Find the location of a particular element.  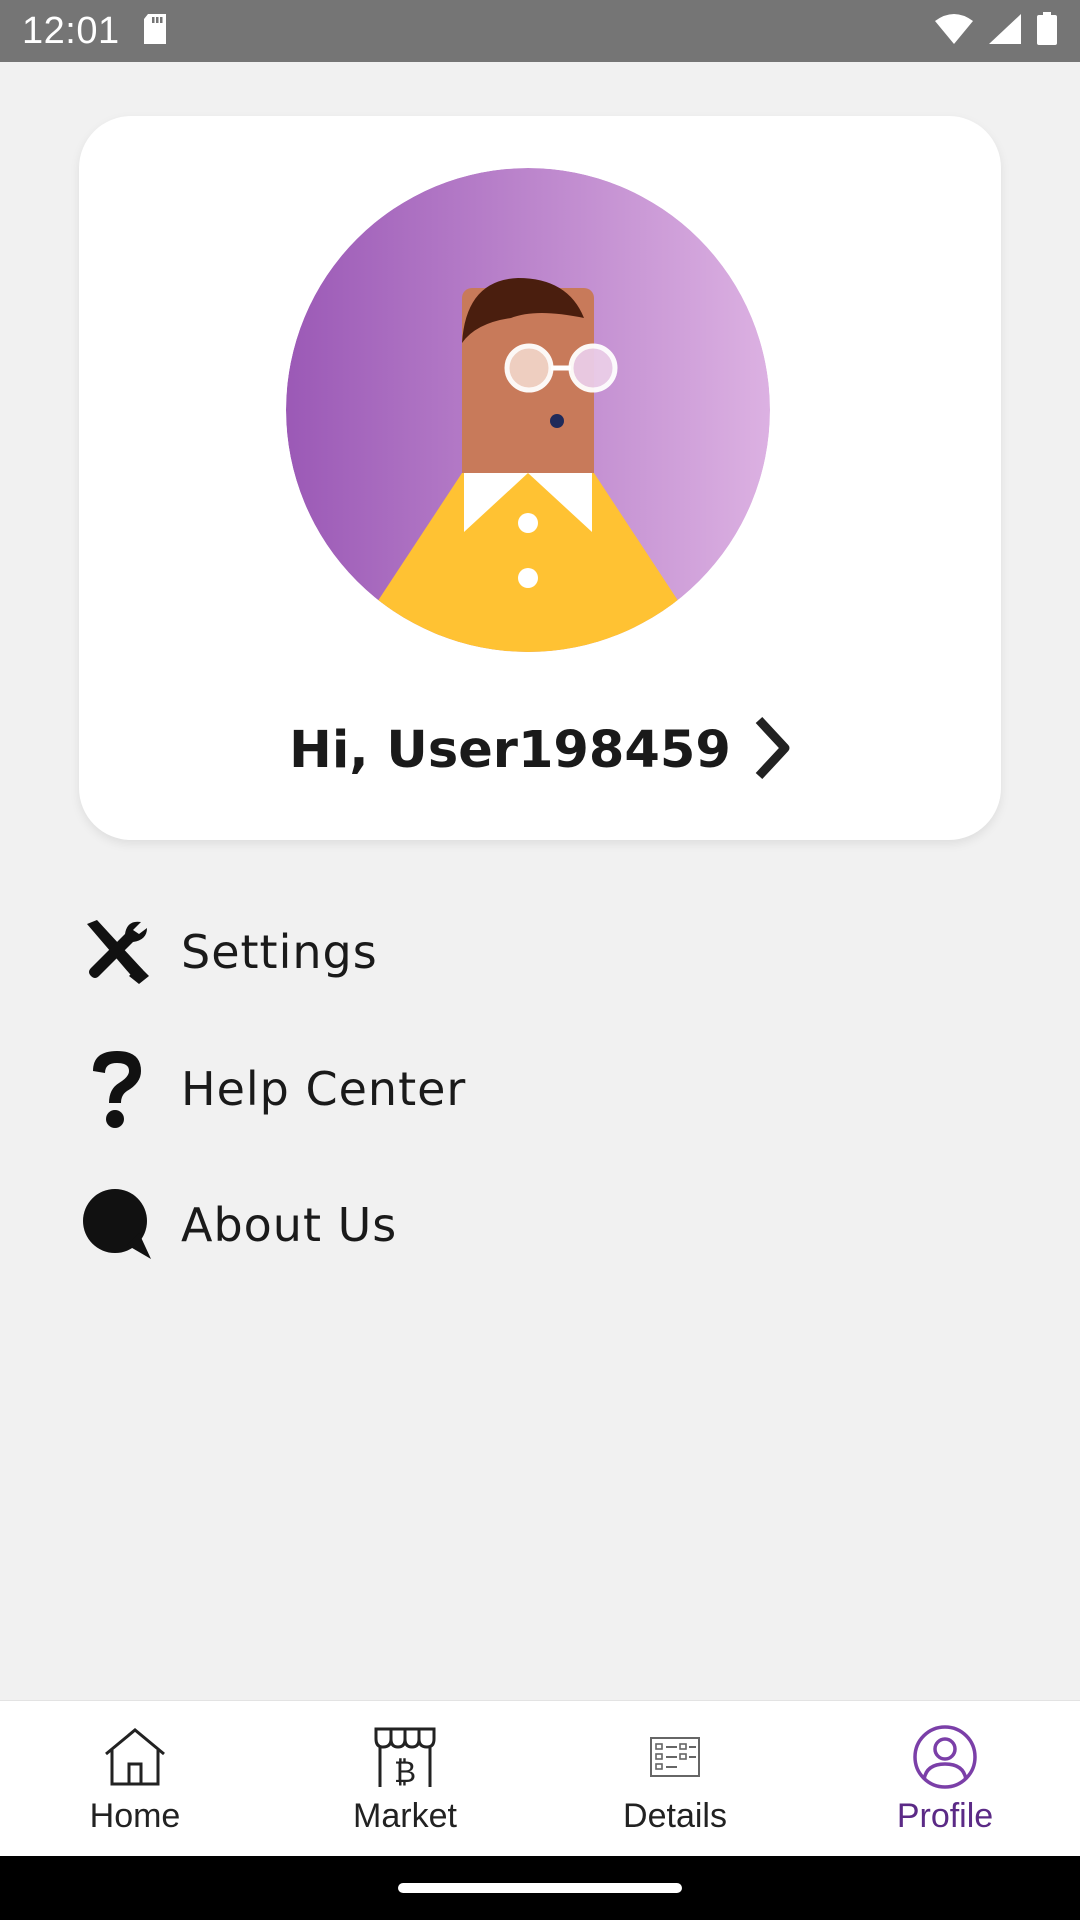

avatar is located at coordinates (528, 410).